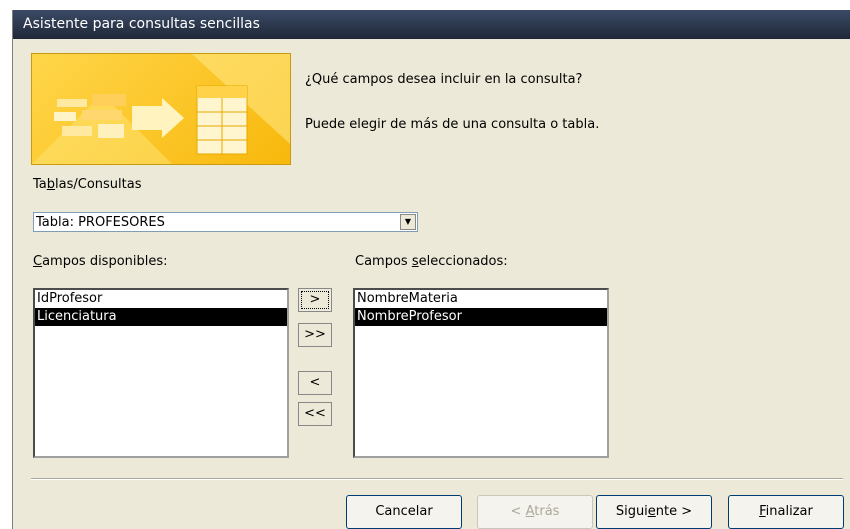 This screenshot has width=850, height=529. What do you see at coordinates (786, 512) in the screenshot?
I see `finish-button: Finalizar` at bounding box center [786, 512].